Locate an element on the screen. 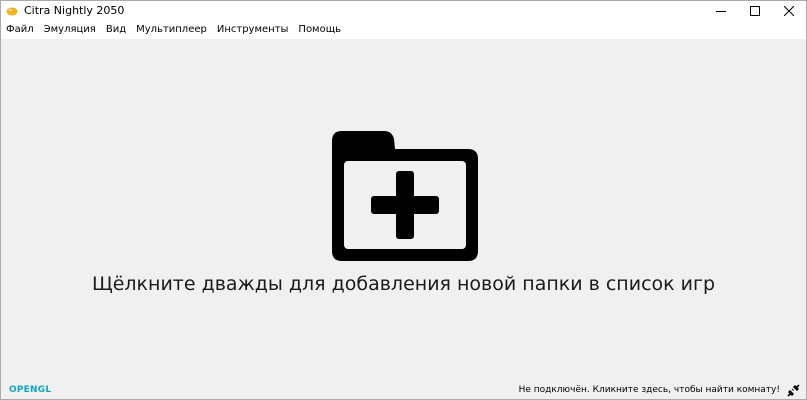  menu-tools: Инструменты is located at coordinates (253, 30).